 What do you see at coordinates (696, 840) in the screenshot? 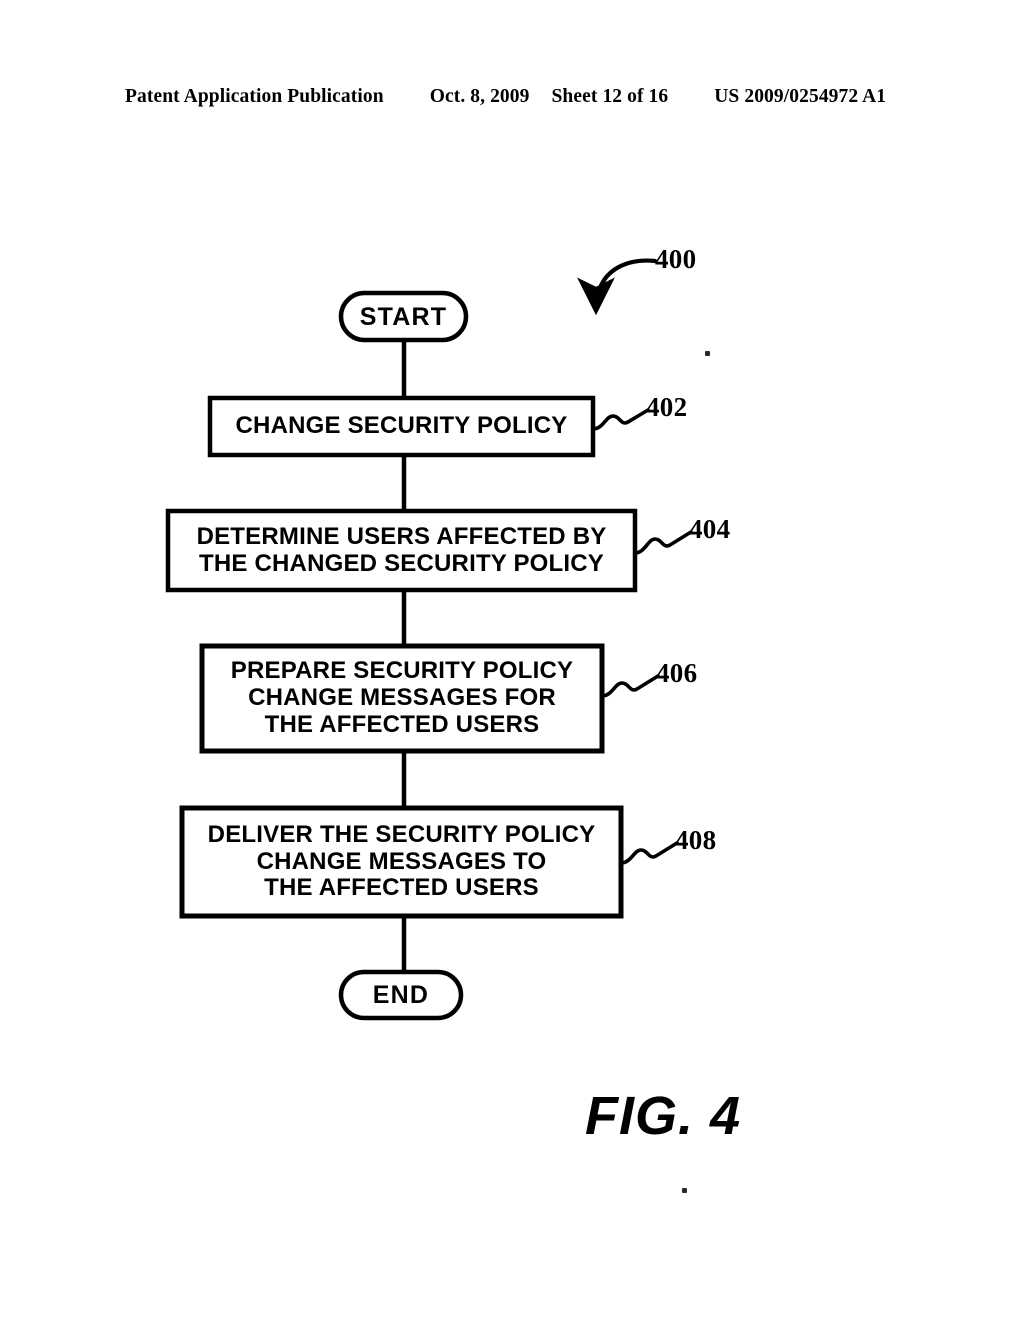
I see `reference-numeral-408: 408` at bounding box center [696, 840].